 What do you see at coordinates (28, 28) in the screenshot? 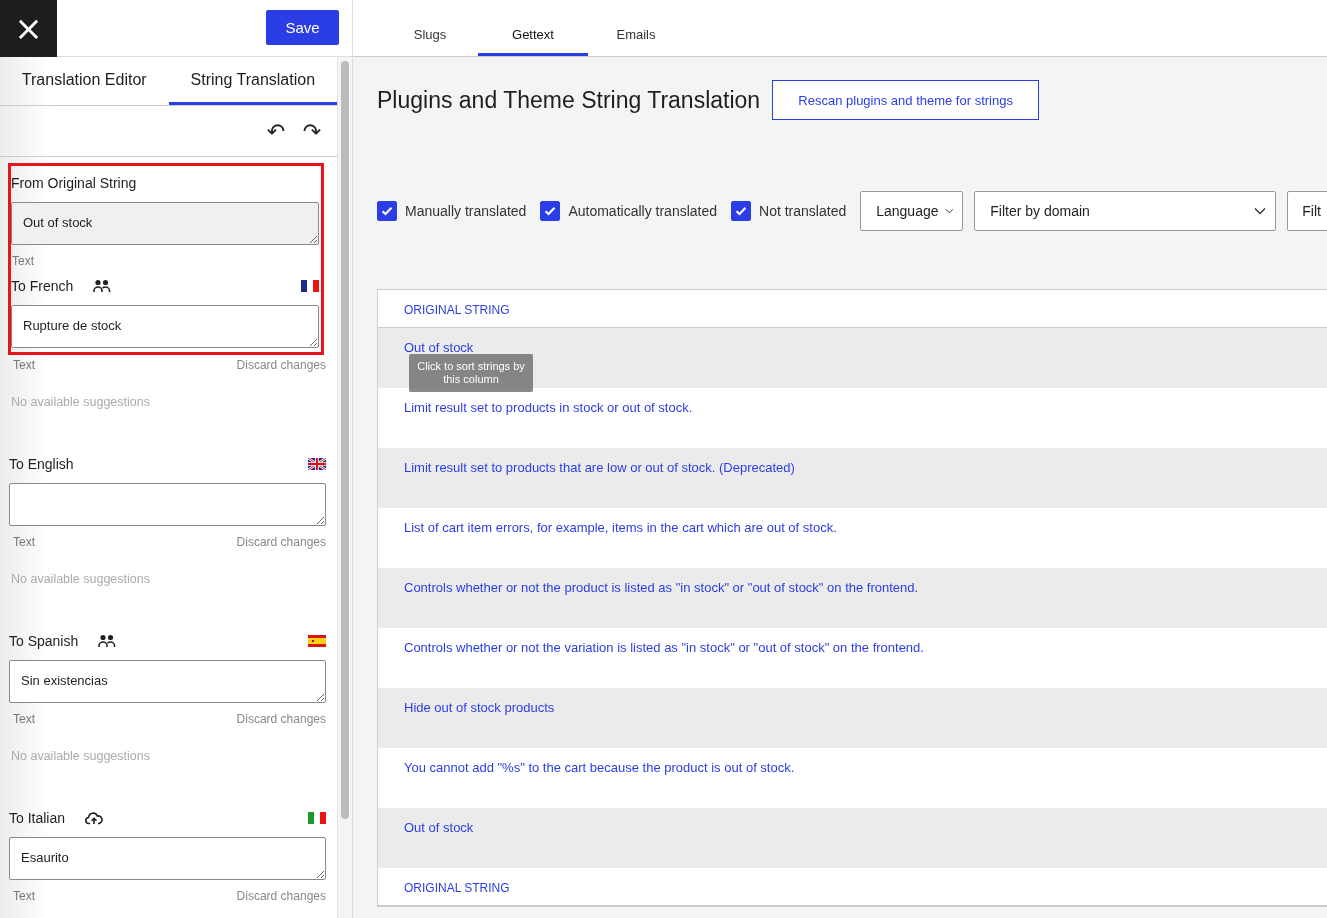
I see `close-button: ×` at bounding box center [28, 28].